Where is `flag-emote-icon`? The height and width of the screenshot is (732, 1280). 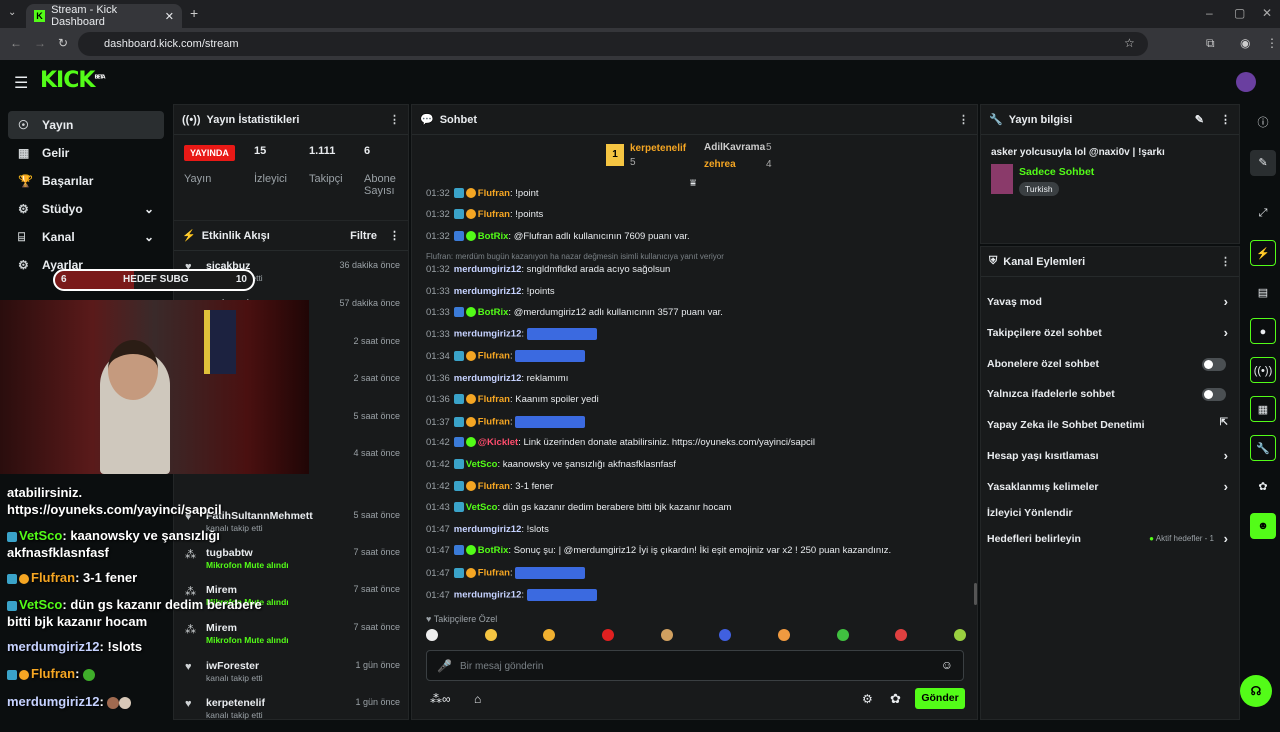
flag-emote-icon is located at coordinates (607, 635).